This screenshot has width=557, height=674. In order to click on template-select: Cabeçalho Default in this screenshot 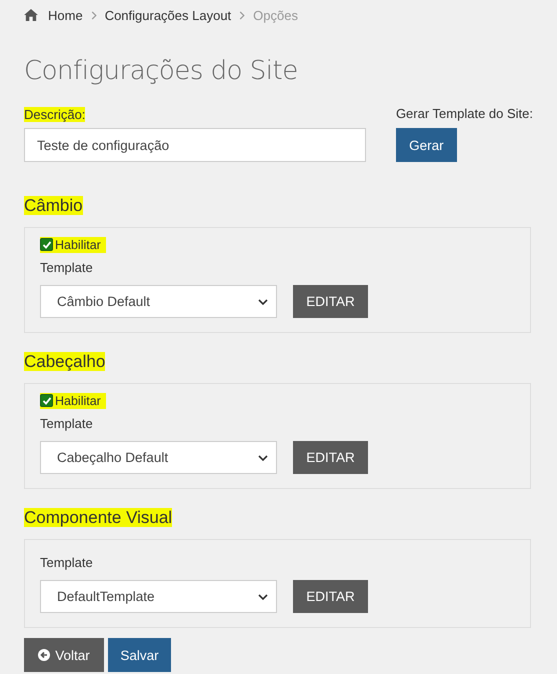, I will do `click(158, 457)`.